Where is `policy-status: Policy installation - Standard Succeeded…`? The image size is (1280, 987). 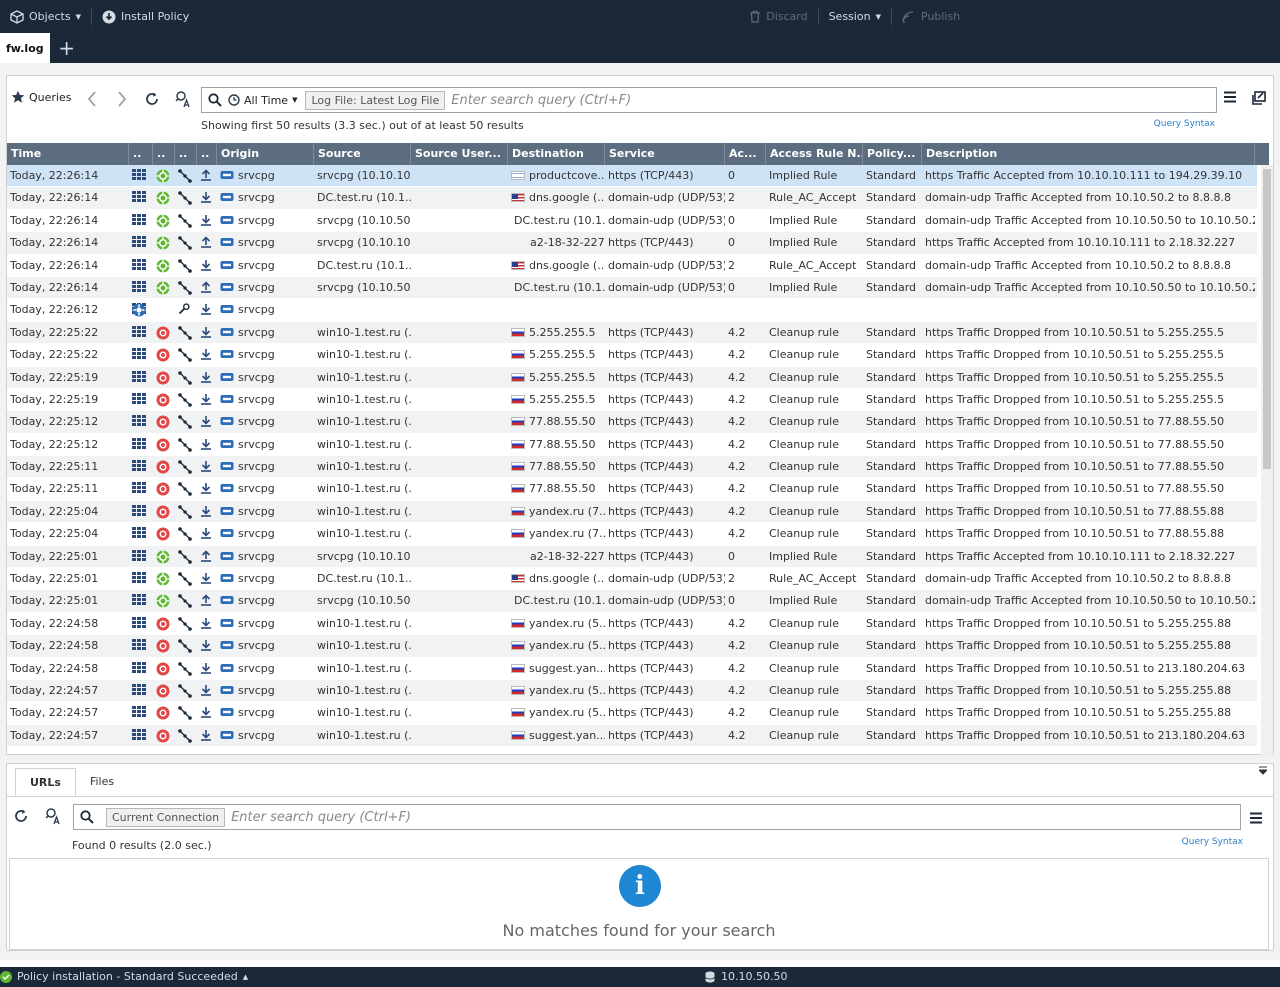 policy-status: Policy installation - Standard Succeeded… is located at coordinates (124, 976).